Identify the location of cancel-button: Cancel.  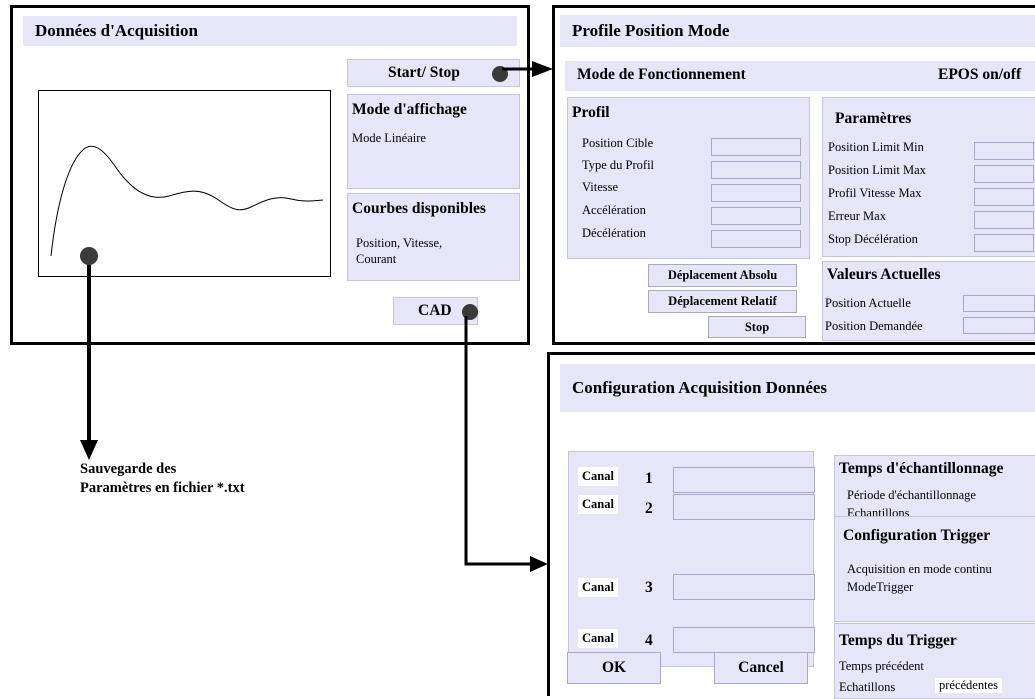
(761, 668).